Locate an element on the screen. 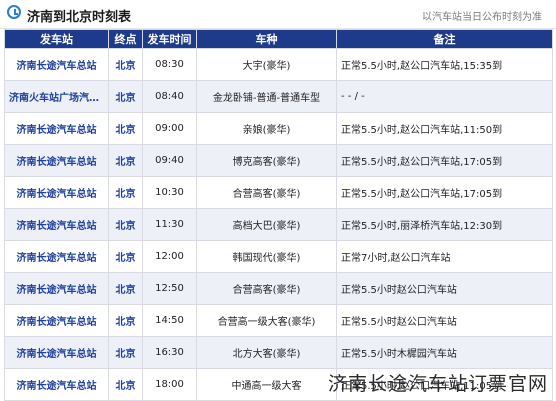  table-row: 济南长途汽车总站 北京 12:50 合营高客(豪华) 正常5.5小时赵公口汽车站 is located at coordinates (278, 288).